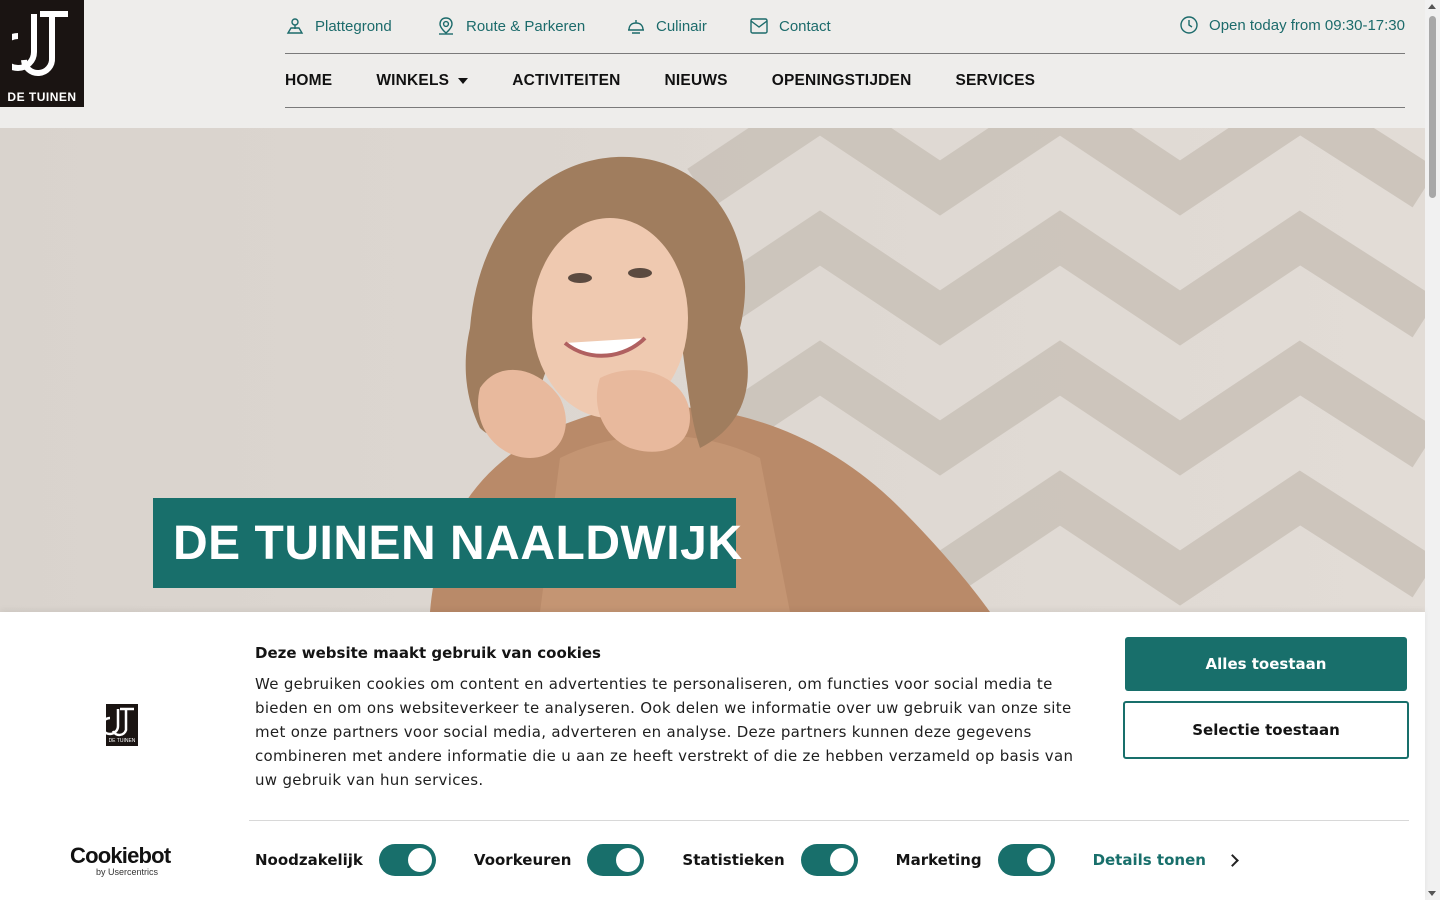 The width and height of the screenshot is (1440, 900). What do you see at coordinates (1432, 893) in the screenshot?
I see `scroll-down-arrow-icon` at bounding box center [1432, 893].